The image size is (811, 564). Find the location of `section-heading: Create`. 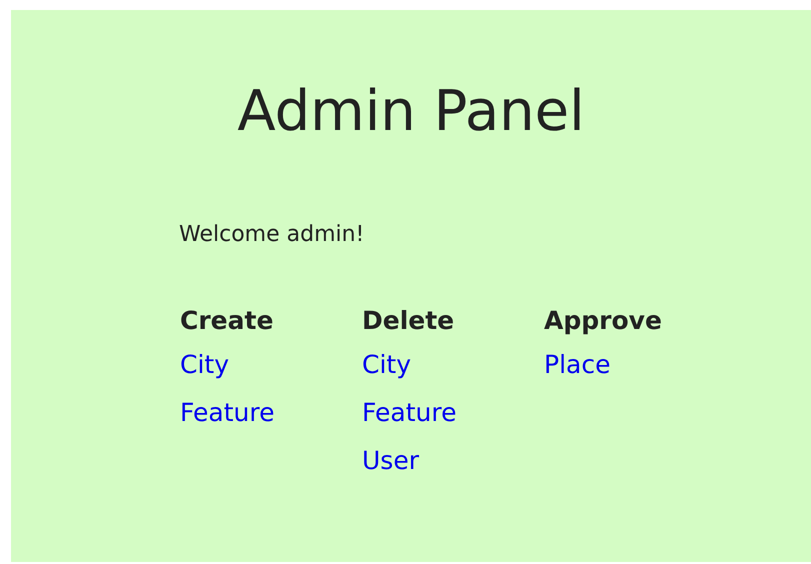

section-heading: Create is located at coordinates (226, 321).